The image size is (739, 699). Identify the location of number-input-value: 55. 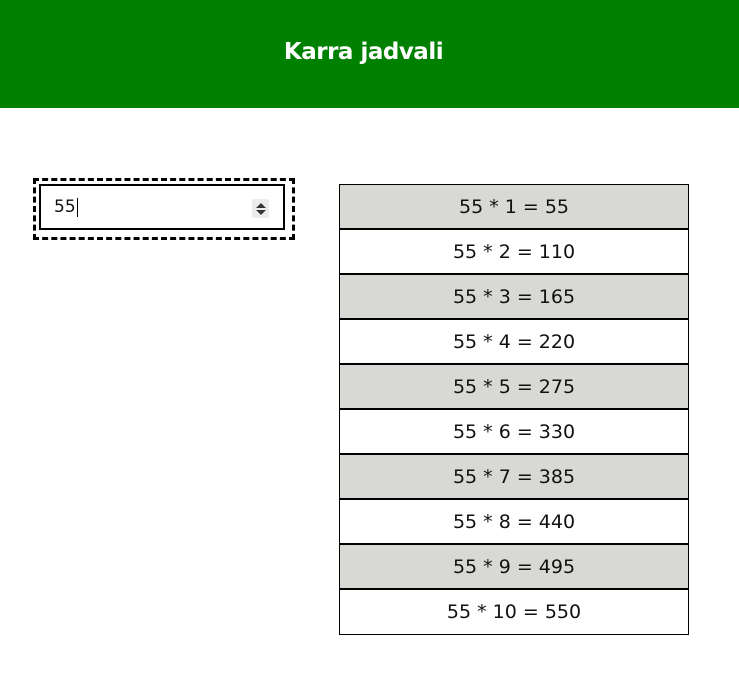
(65, 207).